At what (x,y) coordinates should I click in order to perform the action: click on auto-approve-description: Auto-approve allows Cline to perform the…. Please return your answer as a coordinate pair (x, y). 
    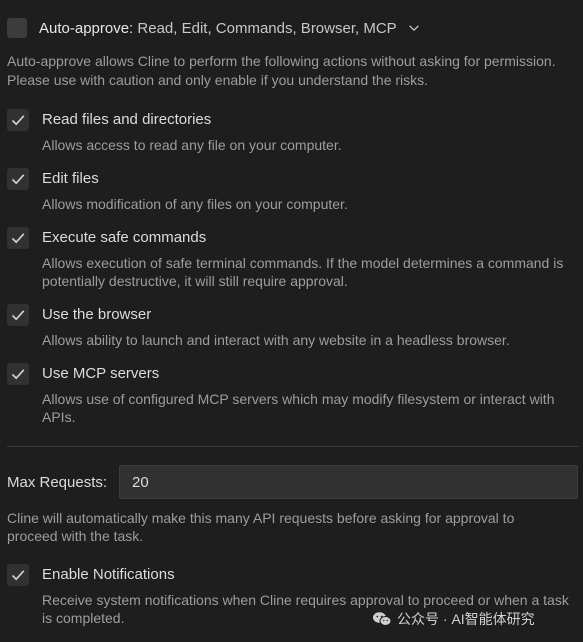
    Looking at the image, I should click on (281, 70).